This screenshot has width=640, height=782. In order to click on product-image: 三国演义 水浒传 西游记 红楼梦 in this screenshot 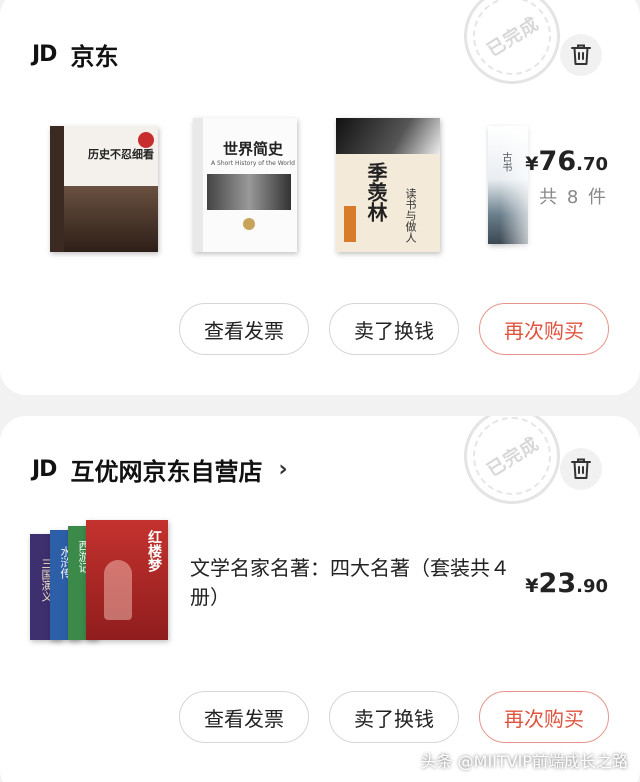, I will do `click(100, 580)`.